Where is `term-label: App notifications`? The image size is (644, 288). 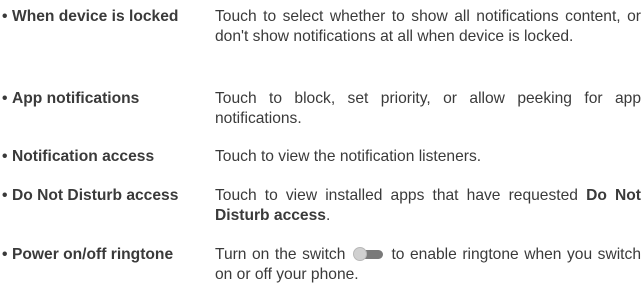 term-label: App notifications is located at coordinates (76, 98).